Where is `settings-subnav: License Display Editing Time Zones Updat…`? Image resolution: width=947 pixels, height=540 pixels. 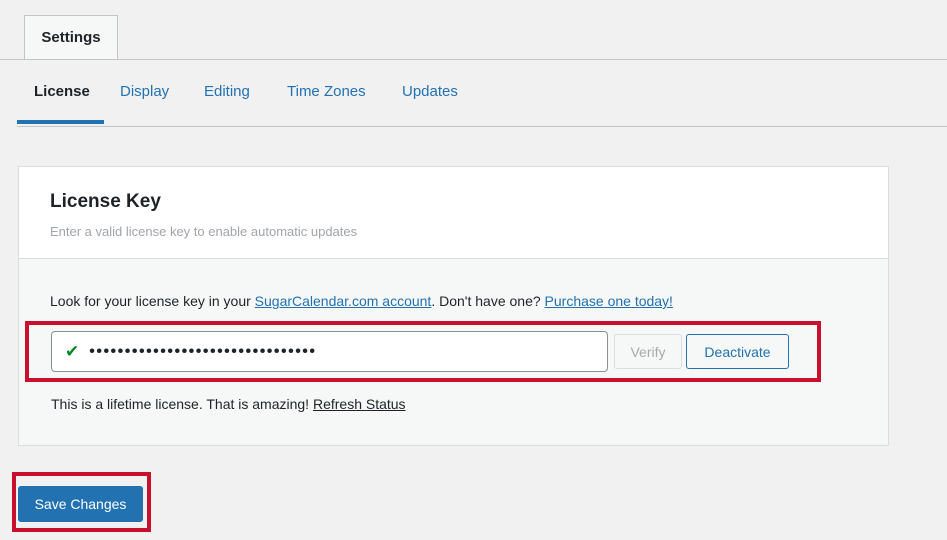 settings-subnav: License Display Editing Time Zones Updat… is located at coordinates (482, 93).